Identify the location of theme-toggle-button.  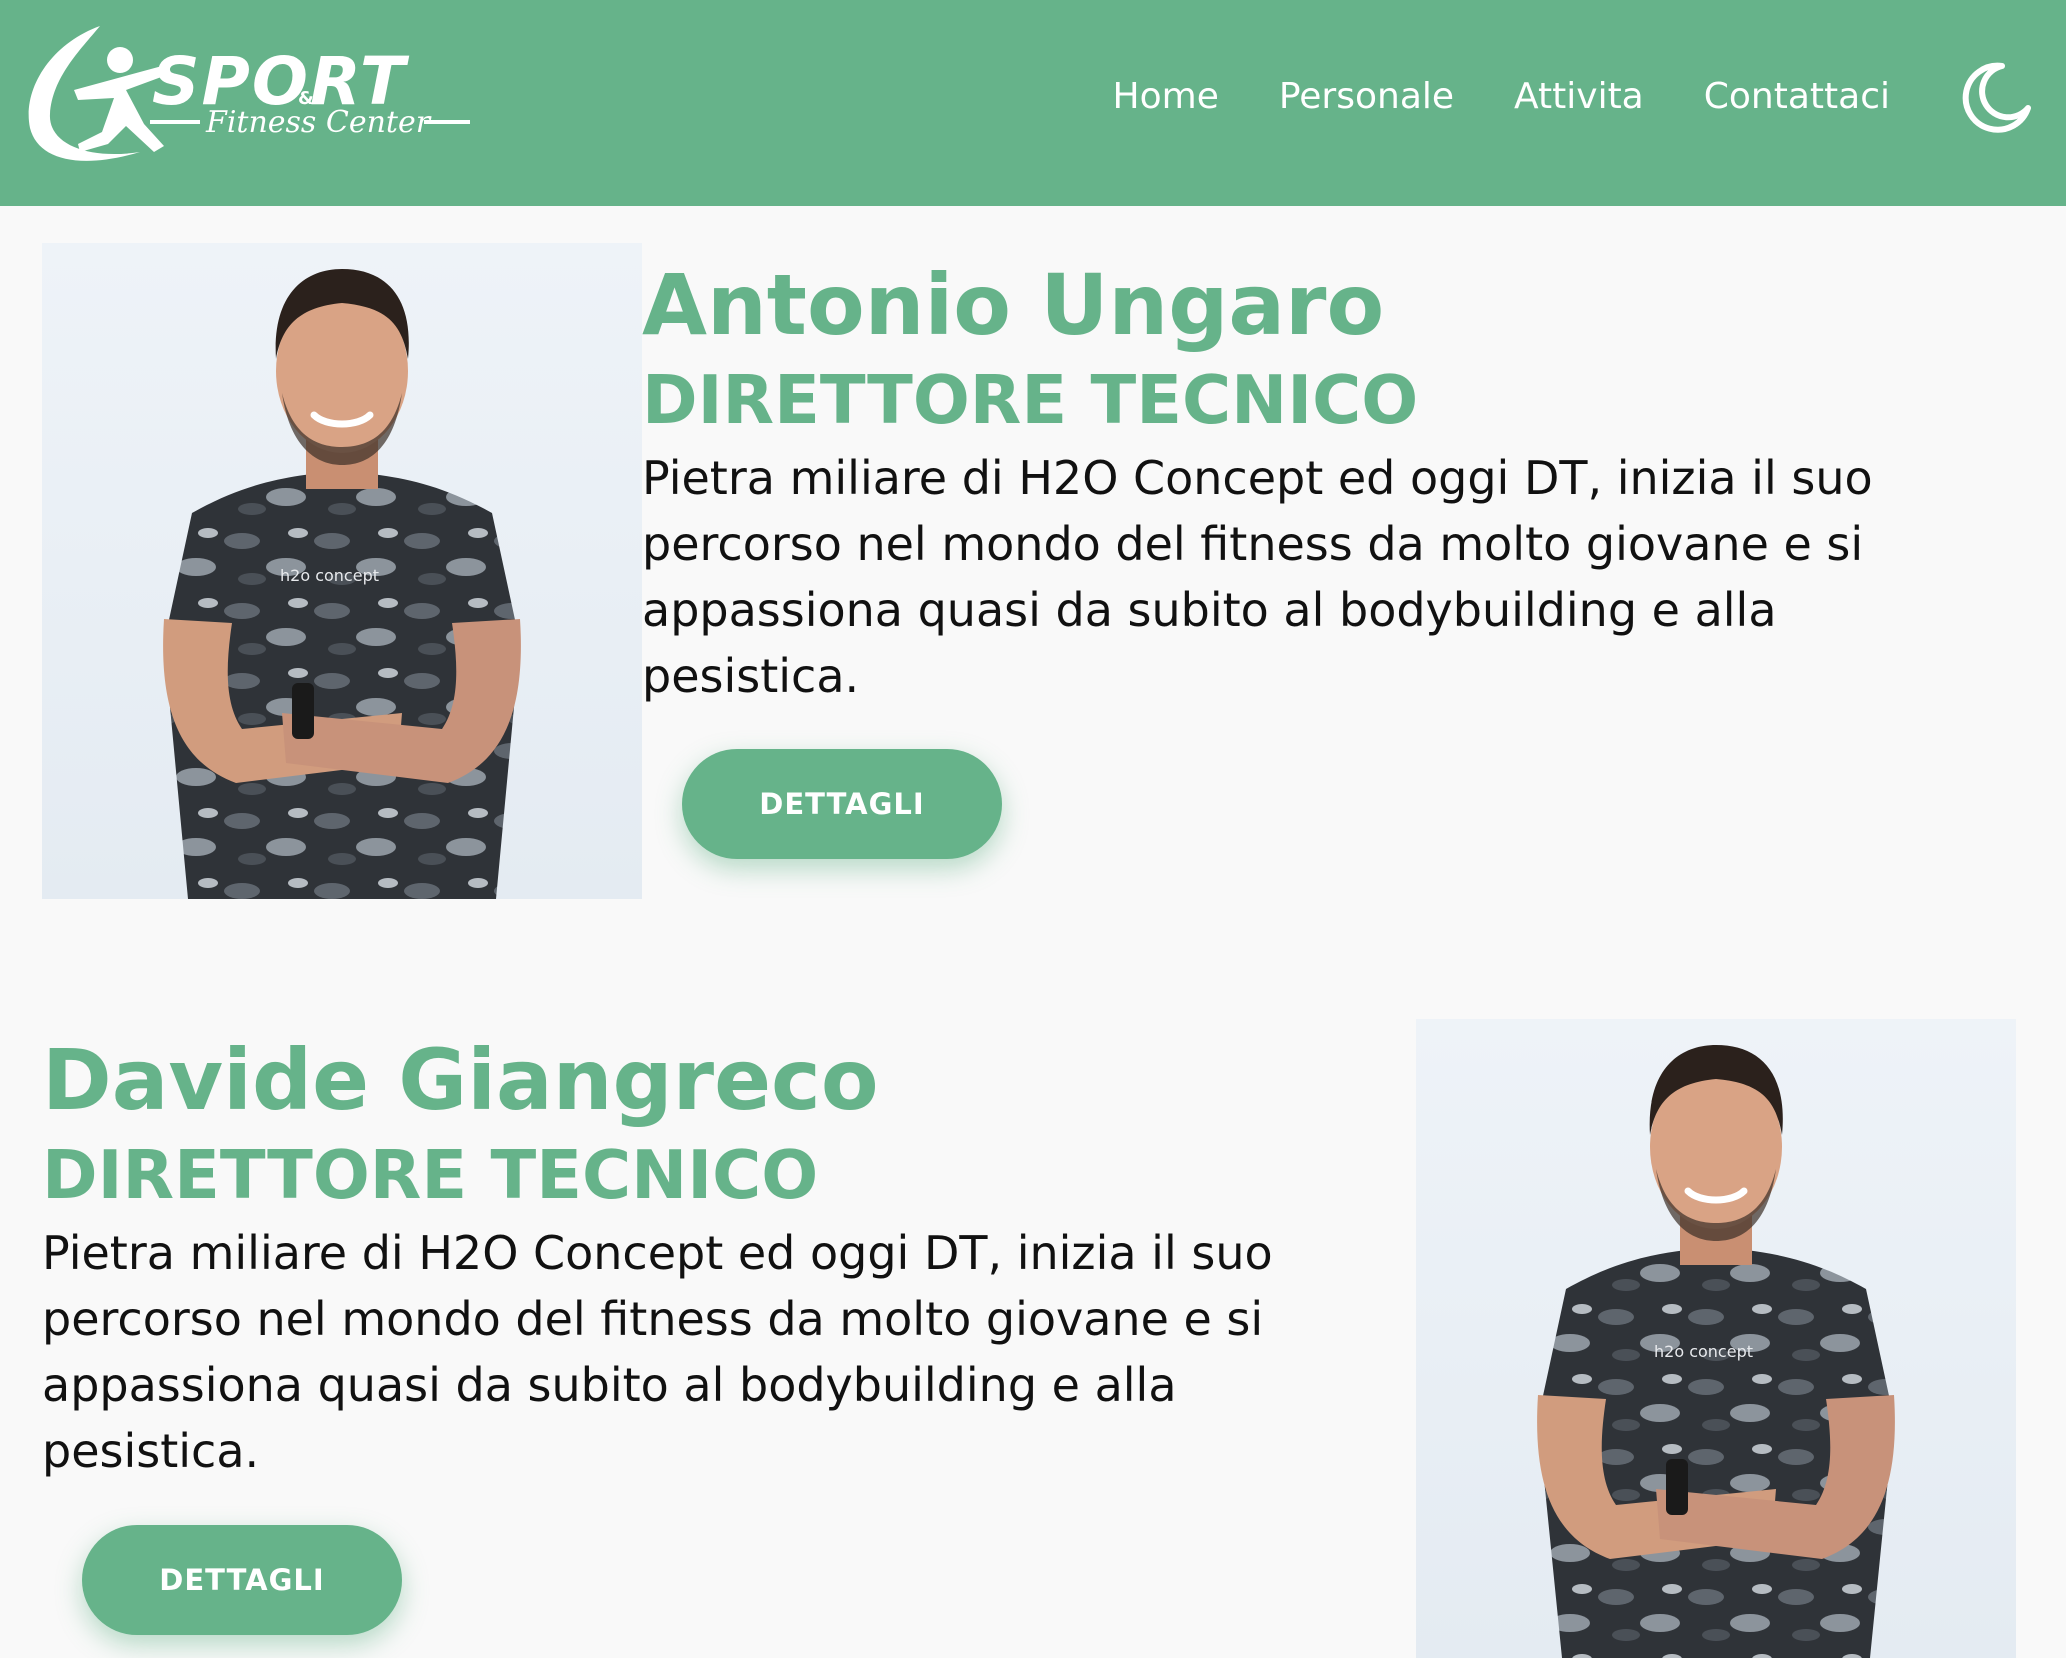
(1996, 98).